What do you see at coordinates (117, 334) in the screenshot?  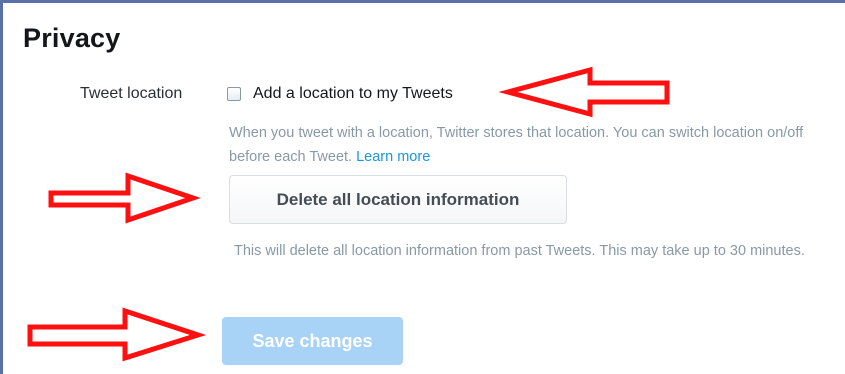 I see `red-arrow-to-save-button` at bounding box center [117, 334].